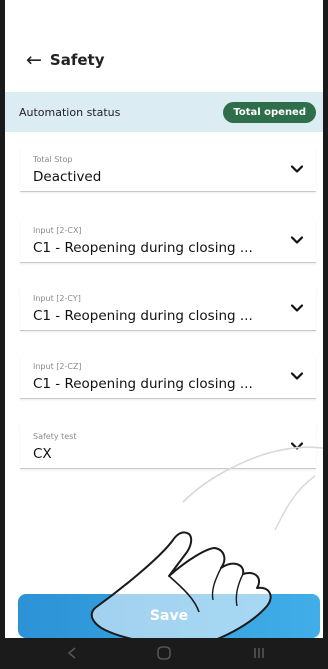 This screenshot has width=328, height=669. I want to click on field-label: Input [2-CX], so click(57, 230).